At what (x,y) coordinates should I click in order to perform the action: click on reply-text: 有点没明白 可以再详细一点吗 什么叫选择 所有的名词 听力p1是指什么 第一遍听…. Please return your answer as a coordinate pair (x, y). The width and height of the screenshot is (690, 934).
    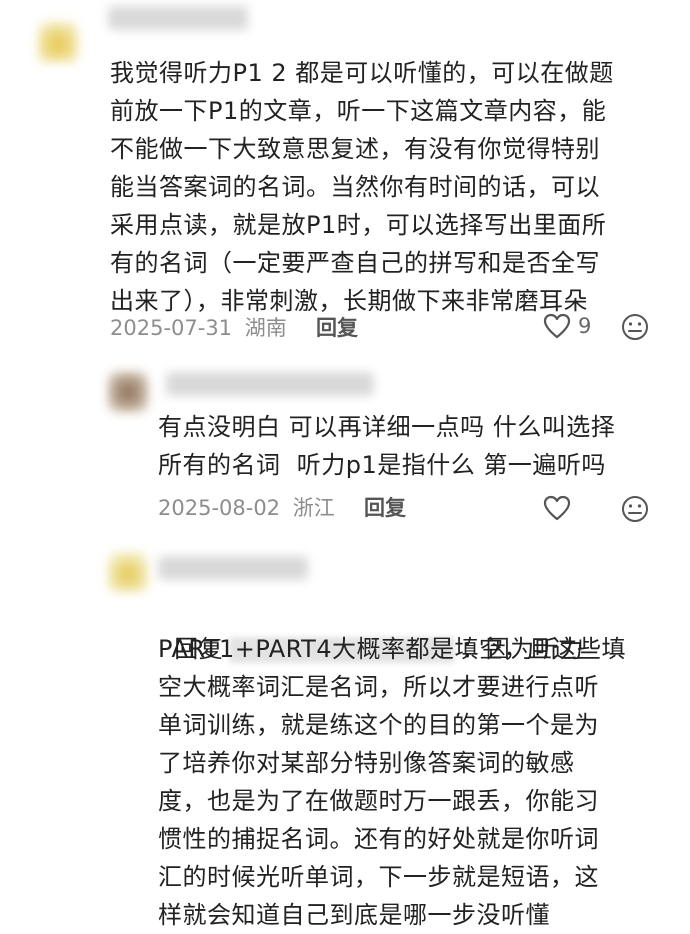
    Looking at the image, I should click on (387, 446).